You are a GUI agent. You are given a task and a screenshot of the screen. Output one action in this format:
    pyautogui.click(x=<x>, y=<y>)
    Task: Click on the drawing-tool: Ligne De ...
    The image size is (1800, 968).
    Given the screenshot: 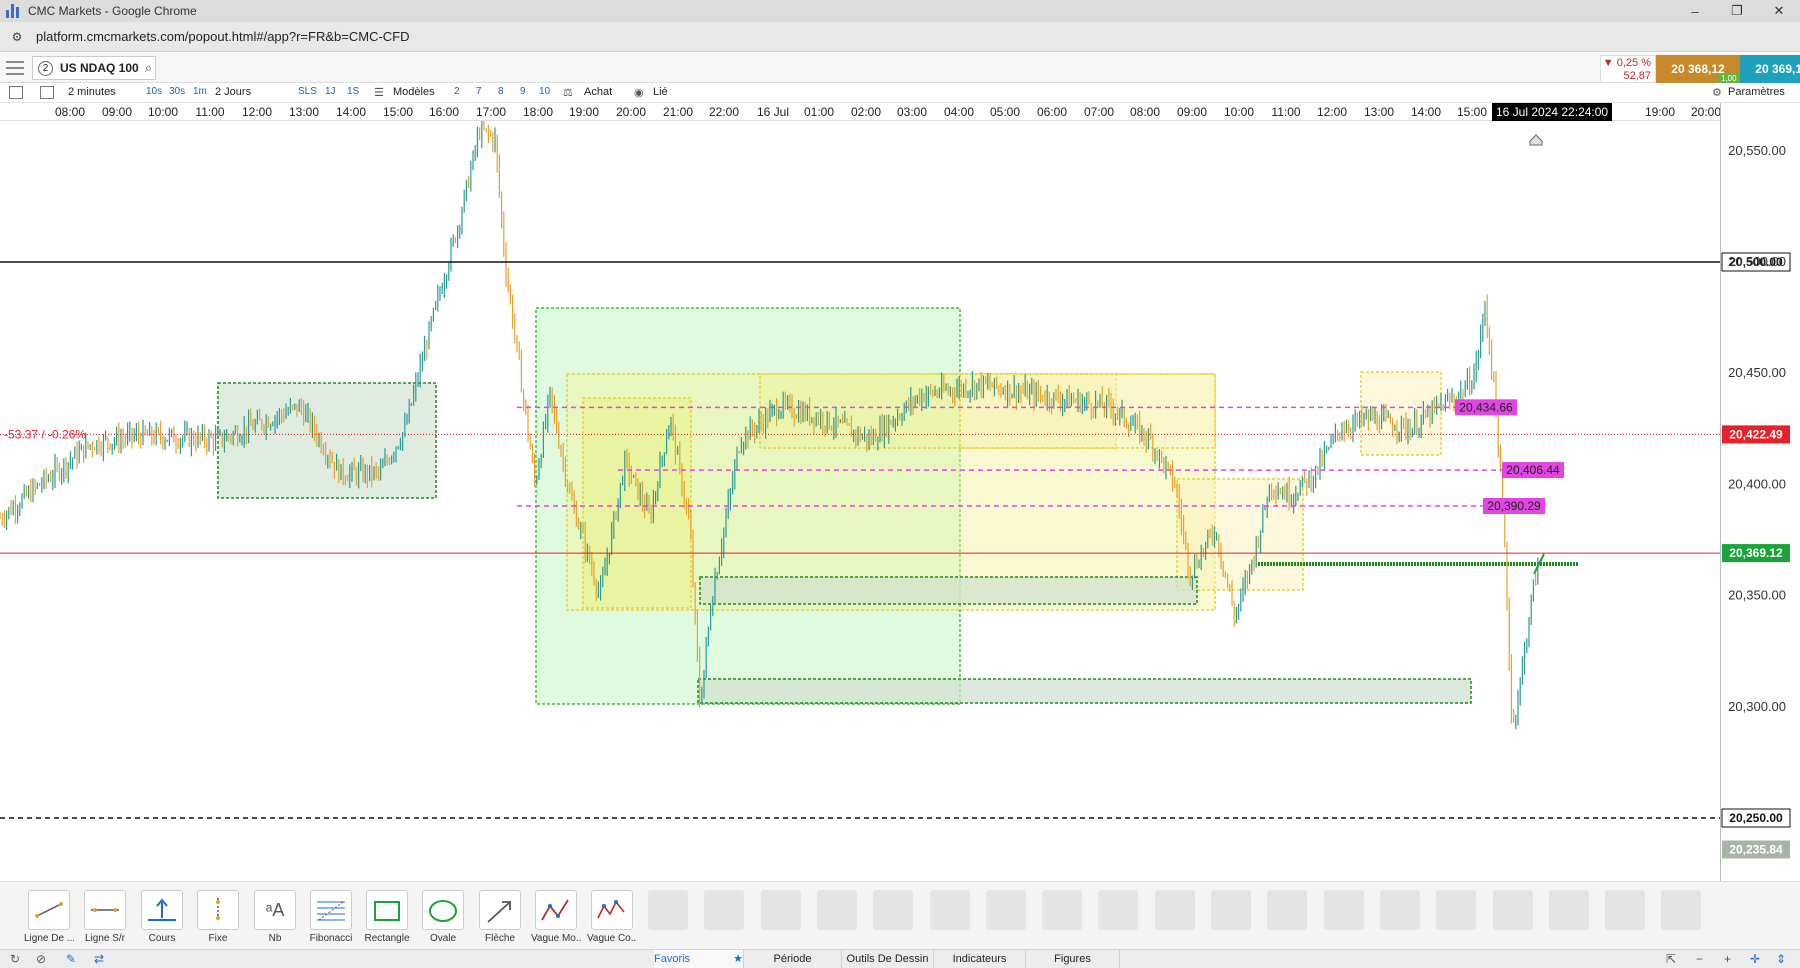 What is the action you would take?
    pyautogui.click(x=49, y=917)
    